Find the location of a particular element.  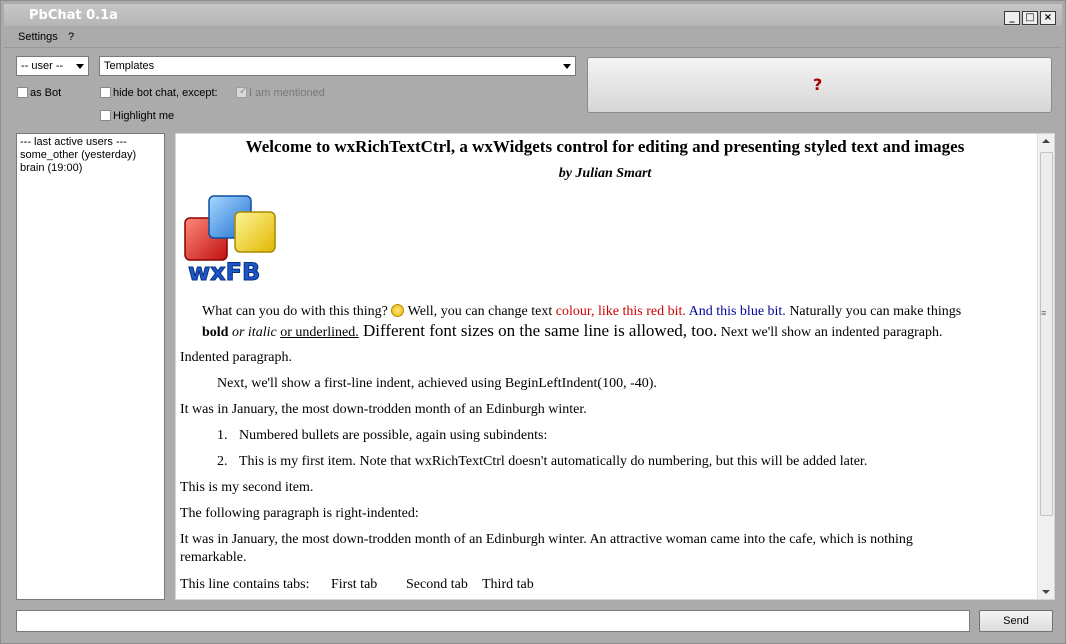

user-select-value: -- user -- is located at coordinates (42, 66).